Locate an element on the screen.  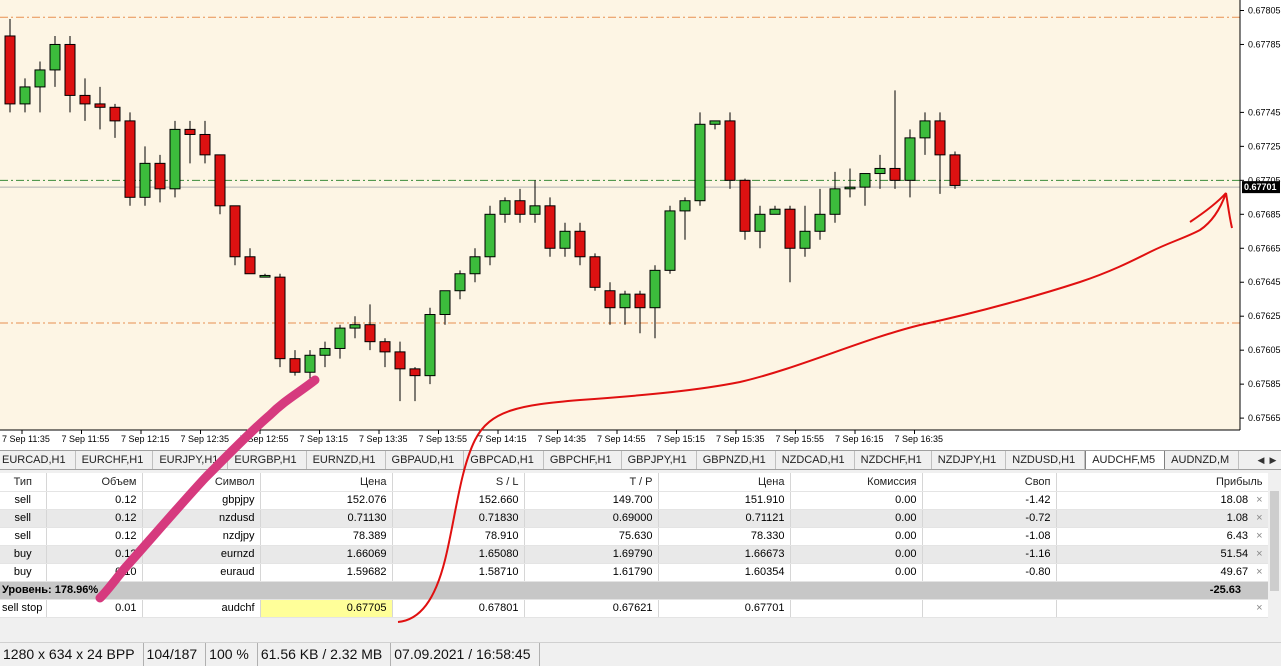
table-cell: 152.076 is located at coordinates (326, 500).